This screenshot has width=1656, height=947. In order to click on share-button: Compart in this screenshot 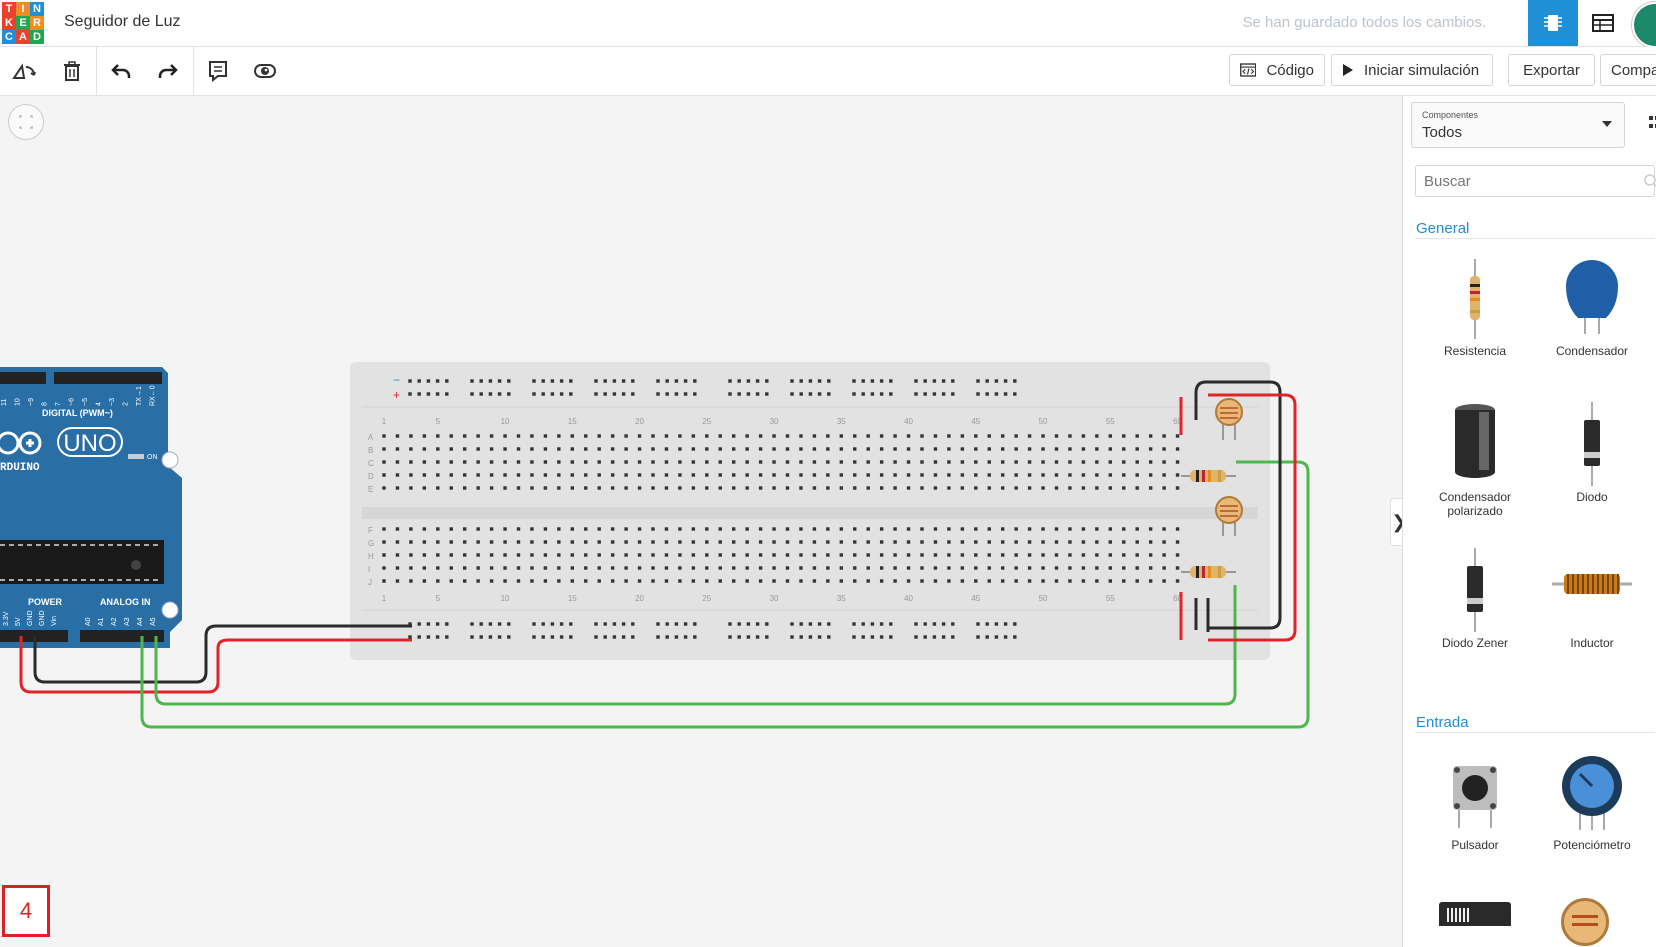, I will do `click(1628, 70)`.